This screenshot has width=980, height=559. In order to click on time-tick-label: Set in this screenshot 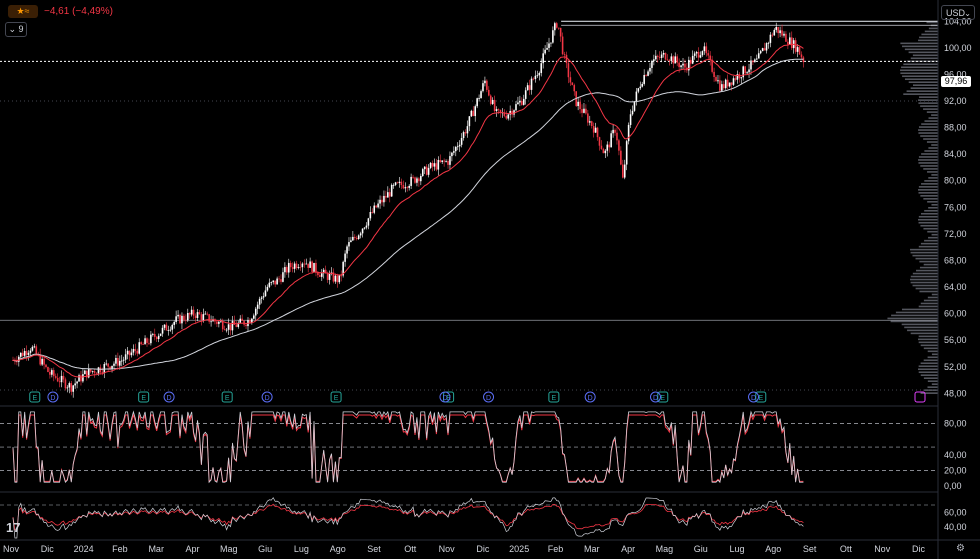, I will do `click(374, 549)`.